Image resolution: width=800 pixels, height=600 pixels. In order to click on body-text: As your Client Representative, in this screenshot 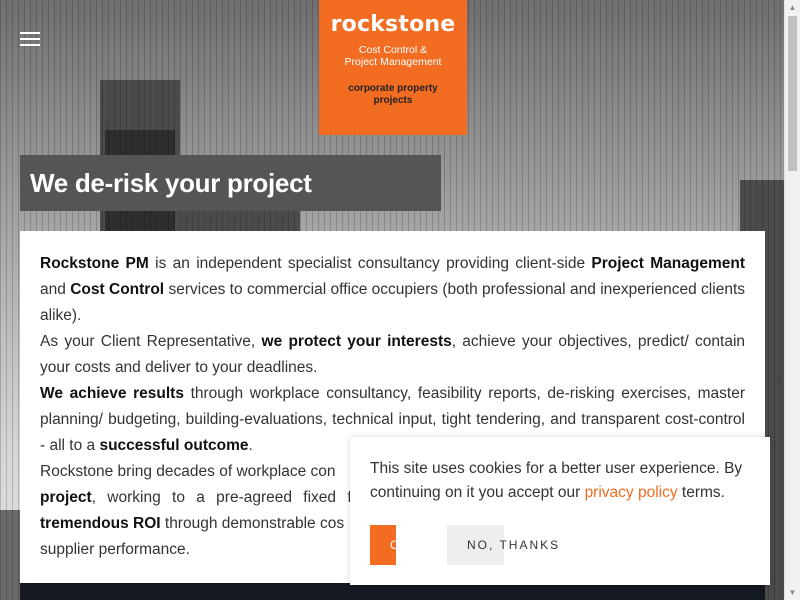, I will do `click(151, 341)`.